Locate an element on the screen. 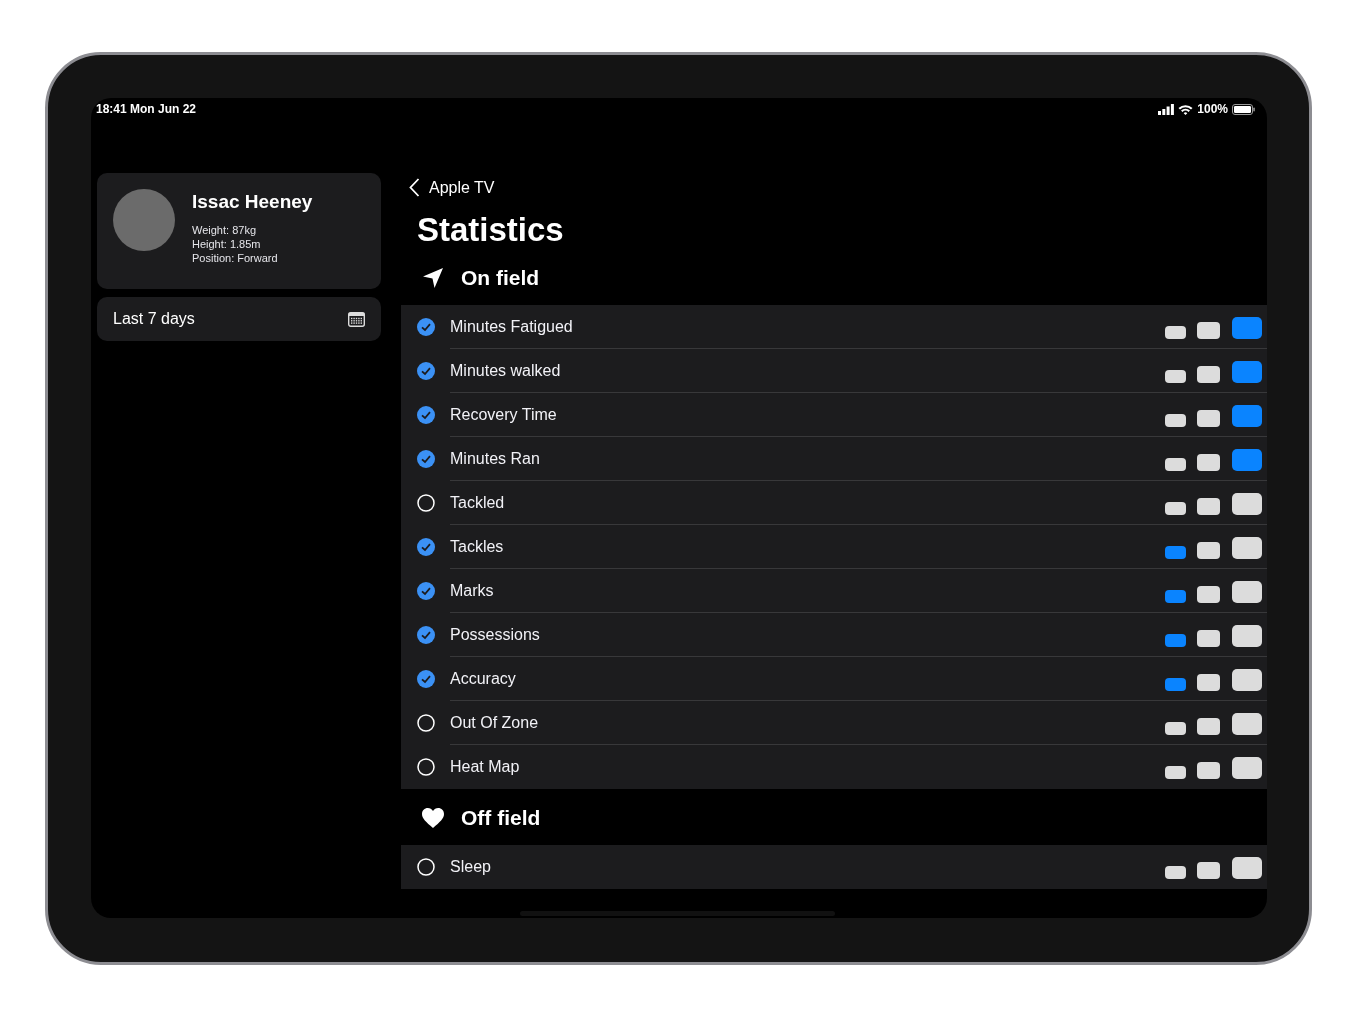  statistic-label: Heat Map is located at coordinates (485, 767).